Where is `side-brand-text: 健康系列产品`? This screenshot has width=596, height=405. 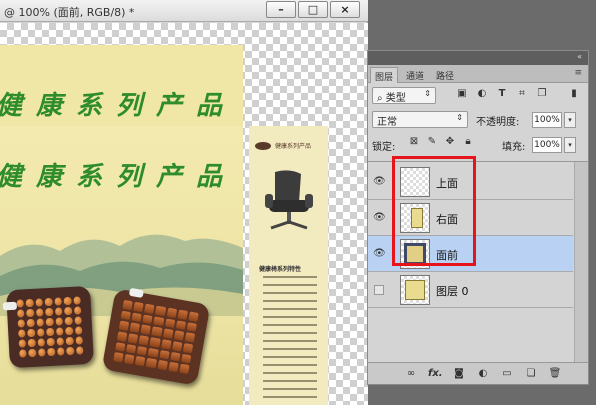
side-brand-text: 健康系列产品 is located at coordinates (293, 146).